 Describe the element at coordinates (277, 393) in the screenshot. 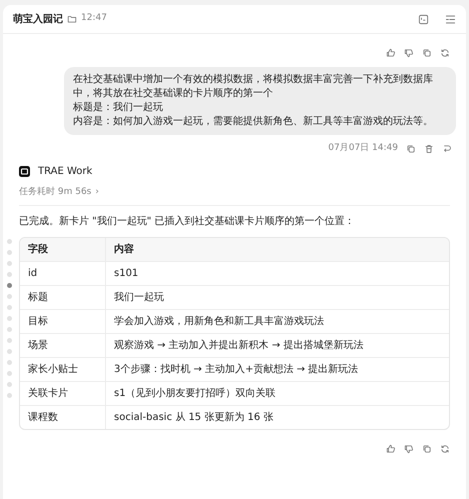

I see `table-cell: s1（见到小朋友要打招呼）双向关联` at that location.